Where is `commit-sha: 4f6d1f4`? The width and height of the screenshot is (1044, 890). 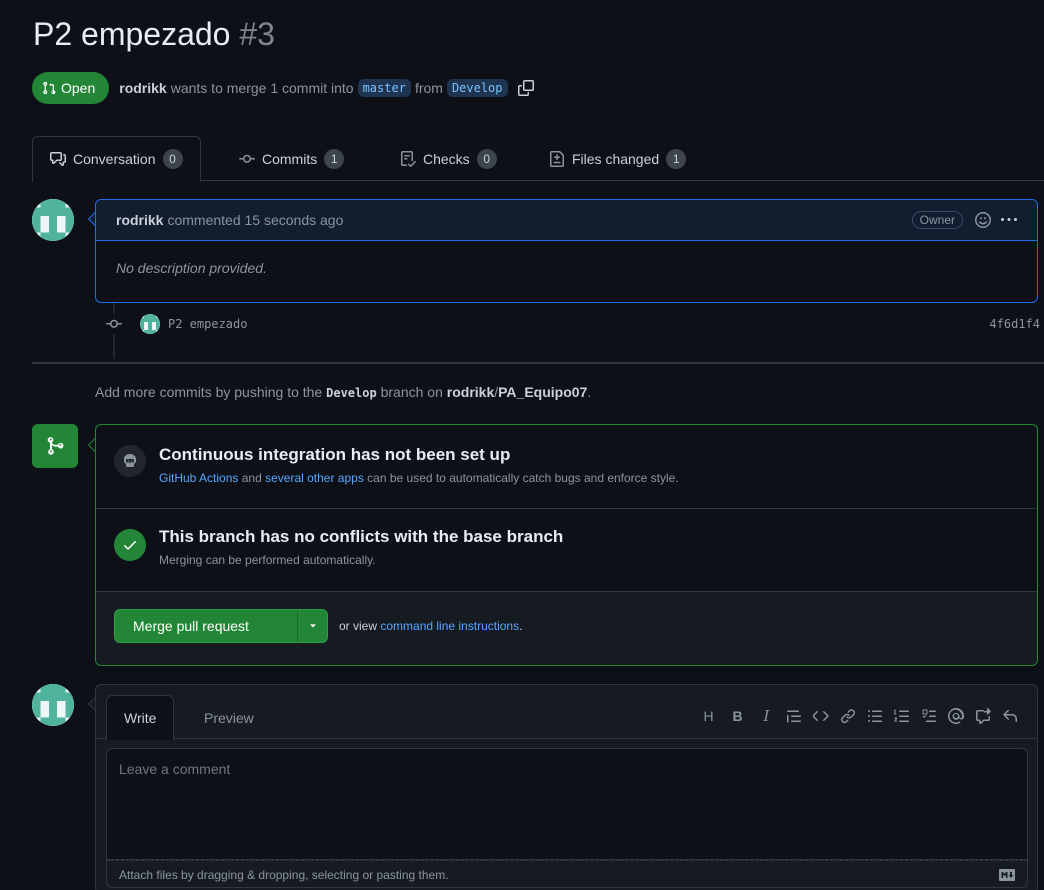
commit-sha: 4f6d1f4 is located at coordinates (1014, 324).